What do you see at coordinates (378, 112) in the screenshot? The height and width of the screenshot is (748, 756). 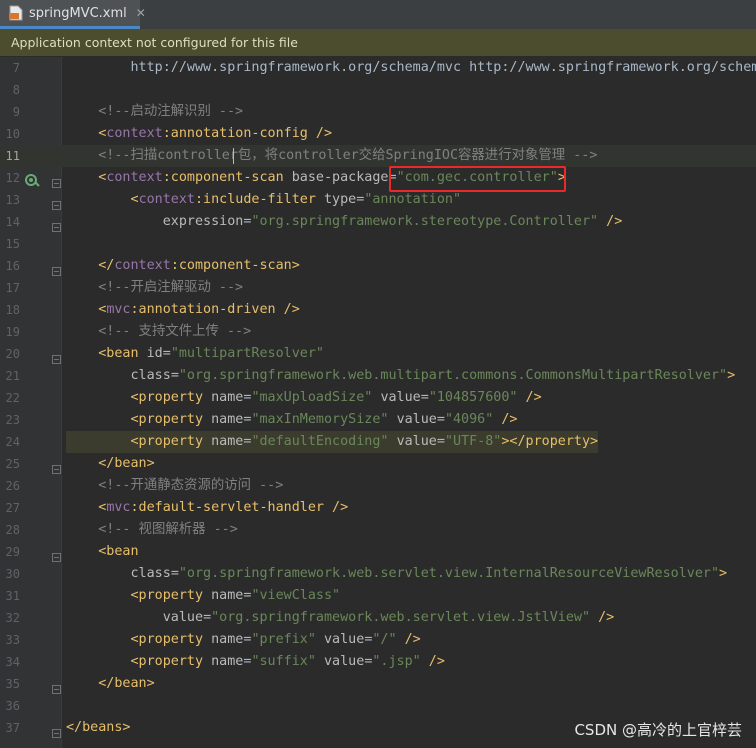 I see `code-line: 9 <!--启动注解识别 -->` at bounding box center [378, 112].